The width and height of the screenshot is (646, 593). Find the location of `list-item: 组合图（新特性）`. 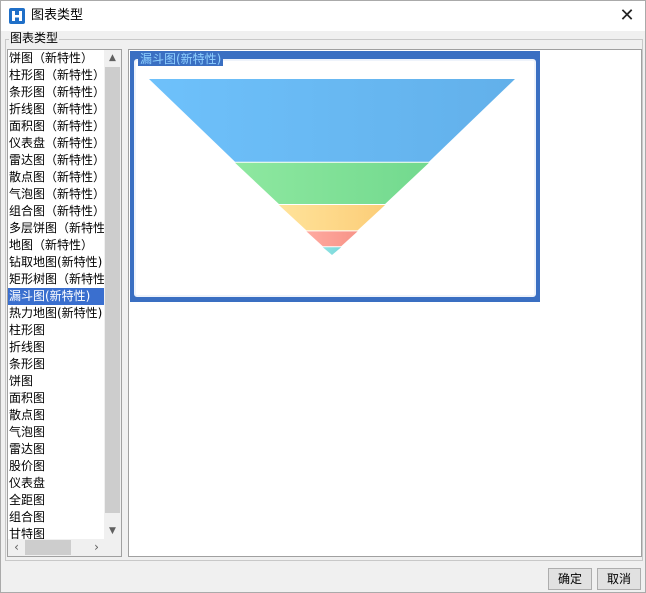

list-item: 组合图（新特性） is located at coordinates (56, 211).